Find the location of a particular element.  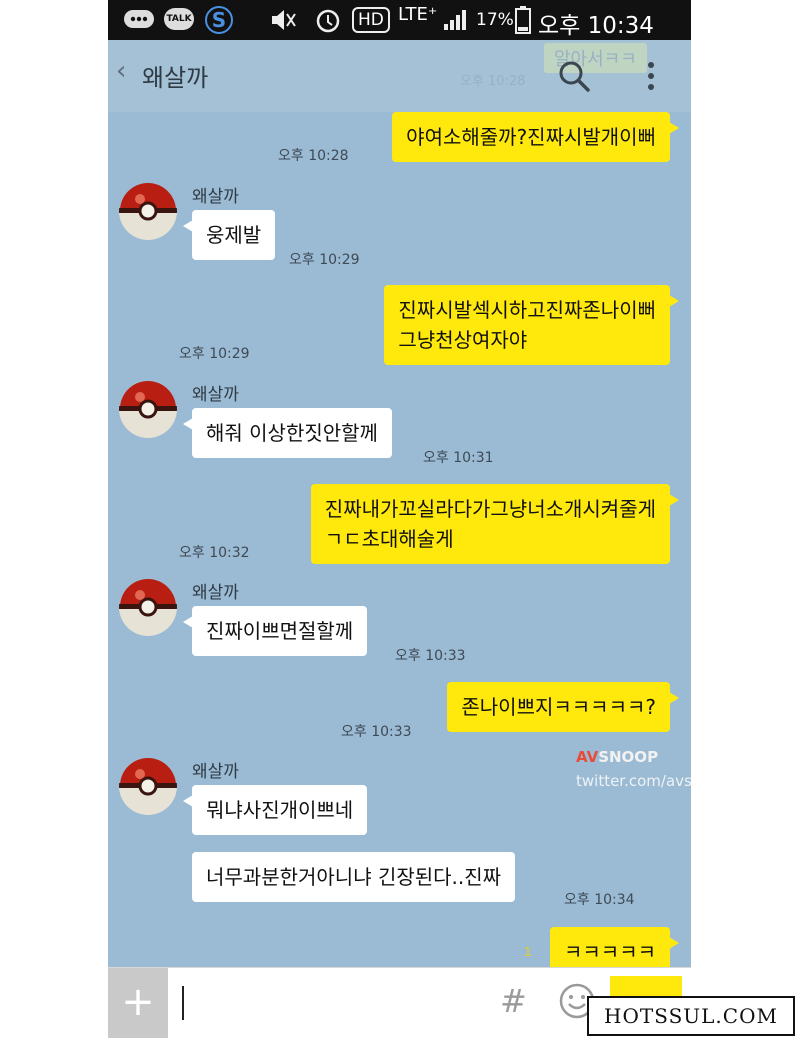

s-icon: S is located at coordinates (219, 20).